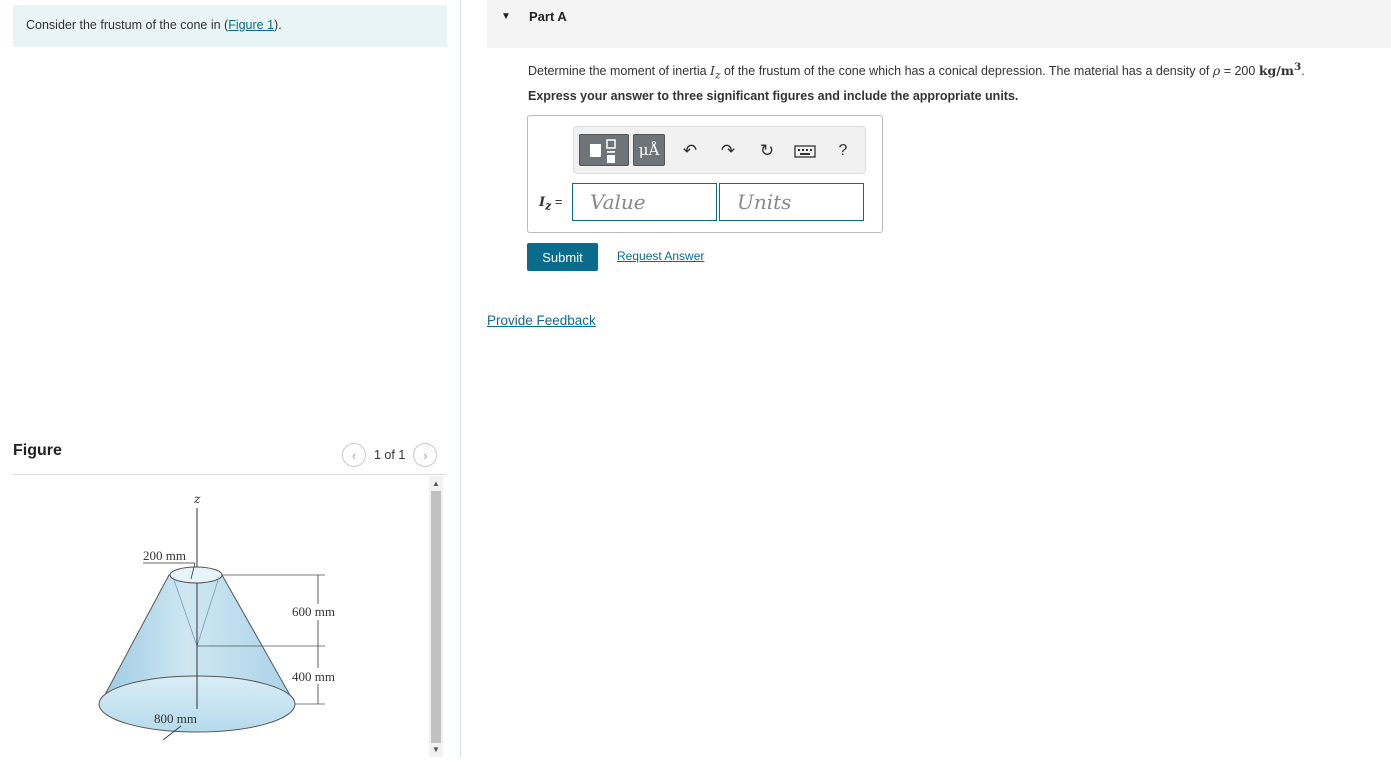 The image size is (1391, 760). I want to click on units-input, so click(791, 202).